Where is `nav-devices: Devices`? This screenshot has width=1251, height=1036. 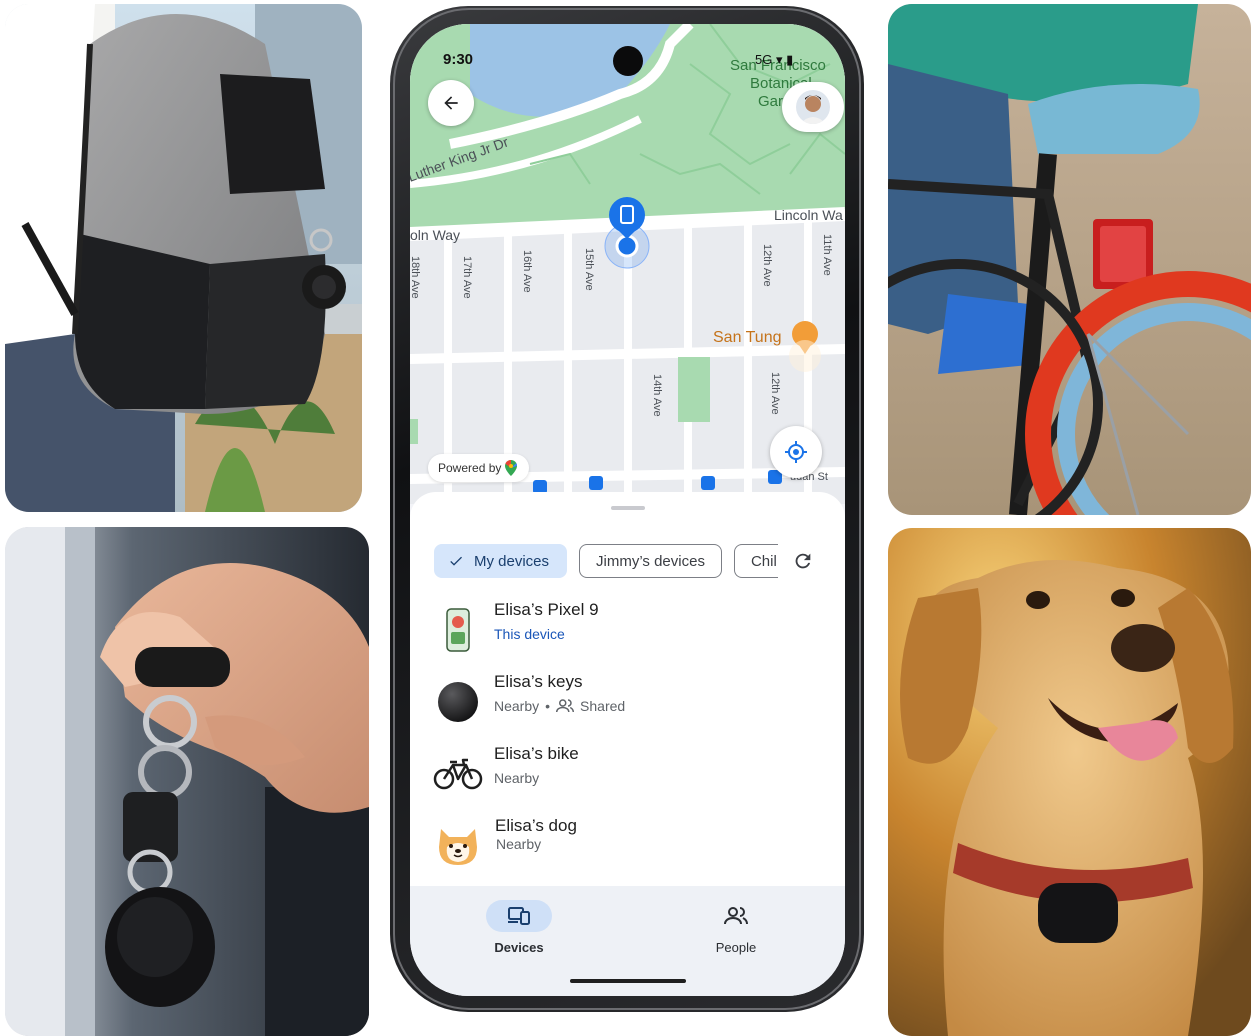
nav-devices: Devices is located at coordinates (519, 927).